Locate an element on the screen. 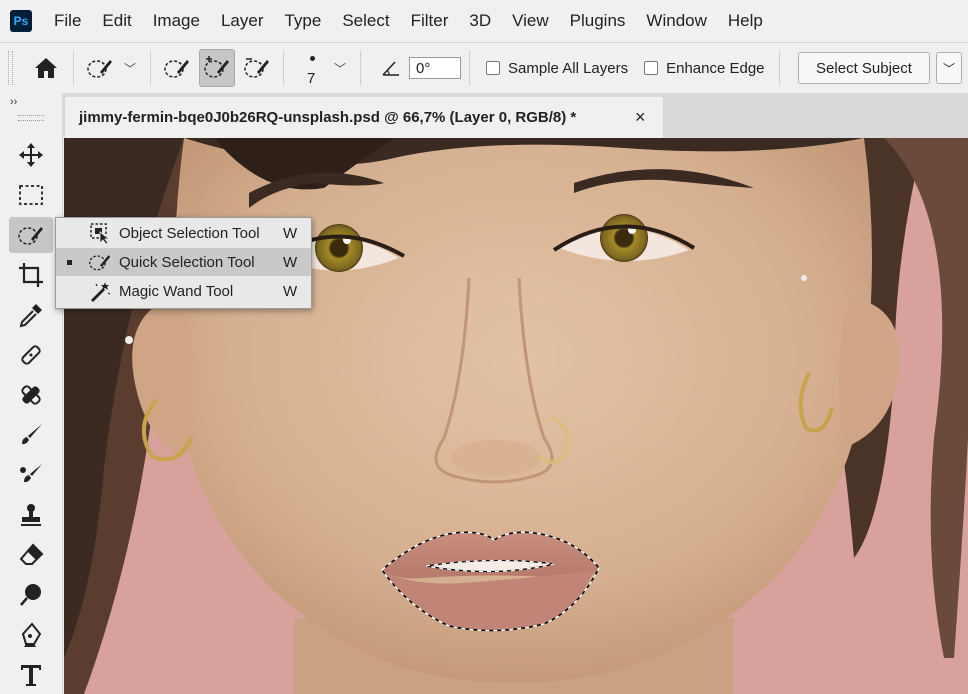  type-tool is located at coordinates (31, 675).